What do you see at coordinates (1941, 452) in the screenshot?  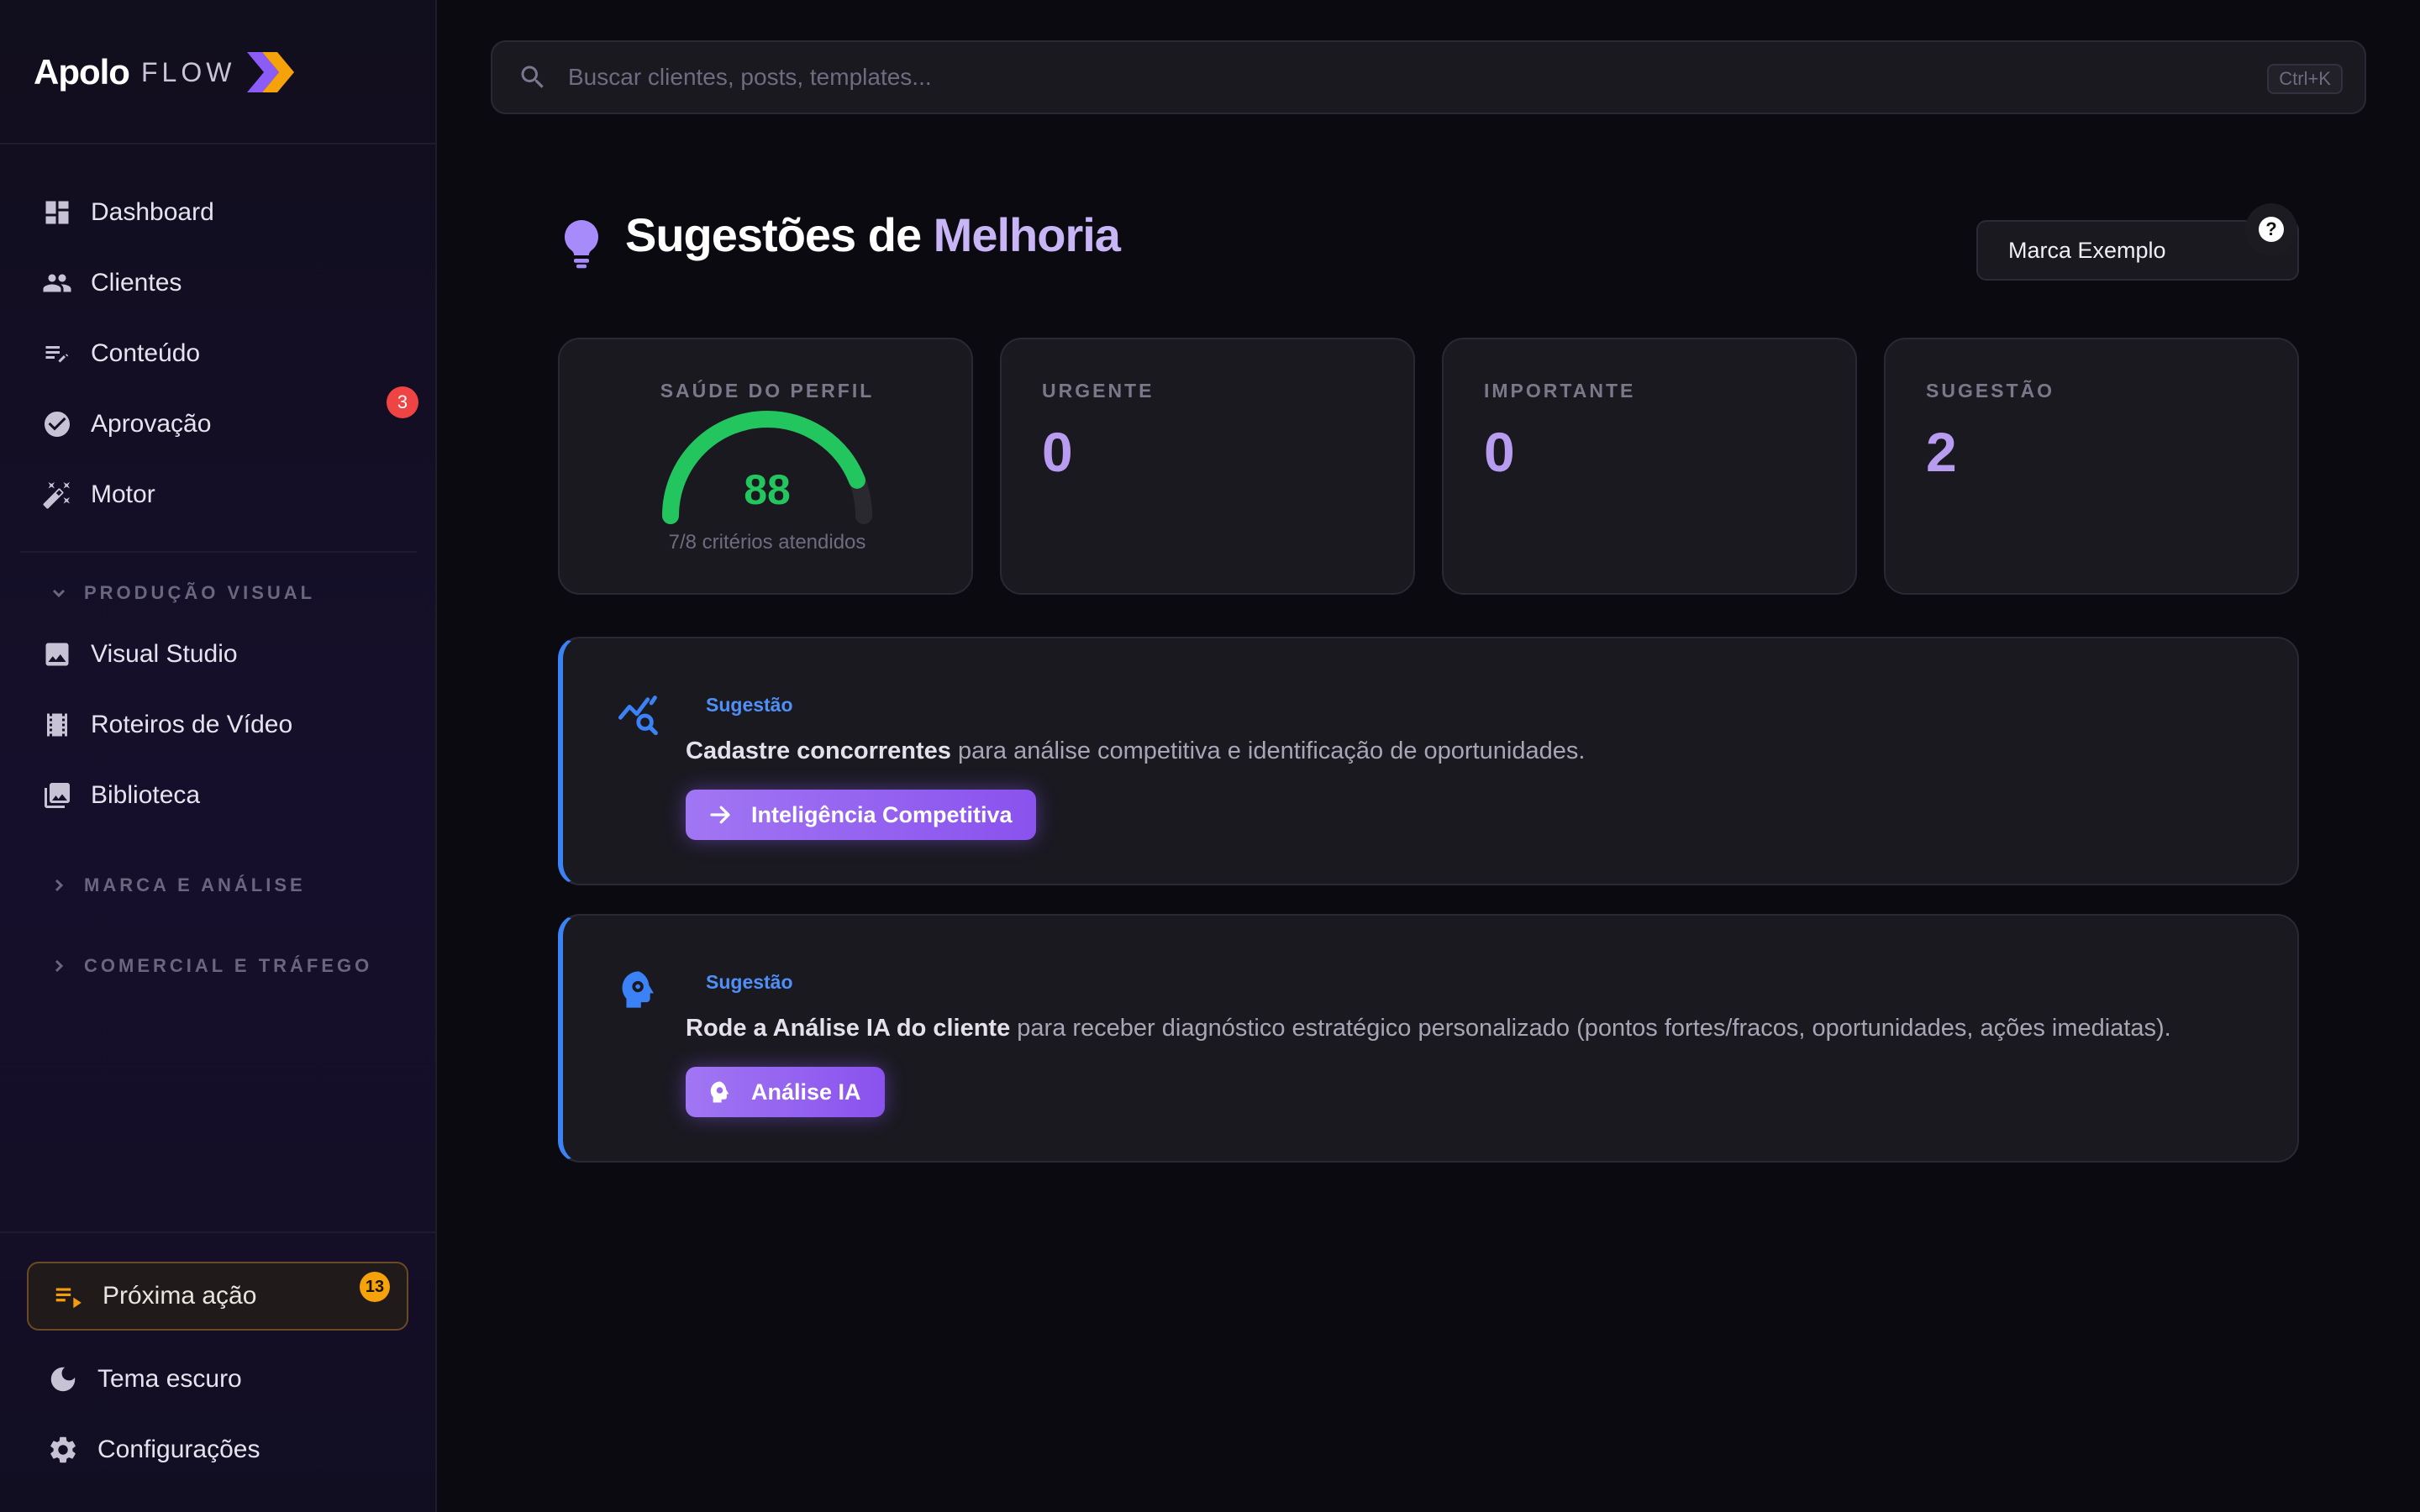 I see `stat-value: 2` at bounding box center [1941, 452].